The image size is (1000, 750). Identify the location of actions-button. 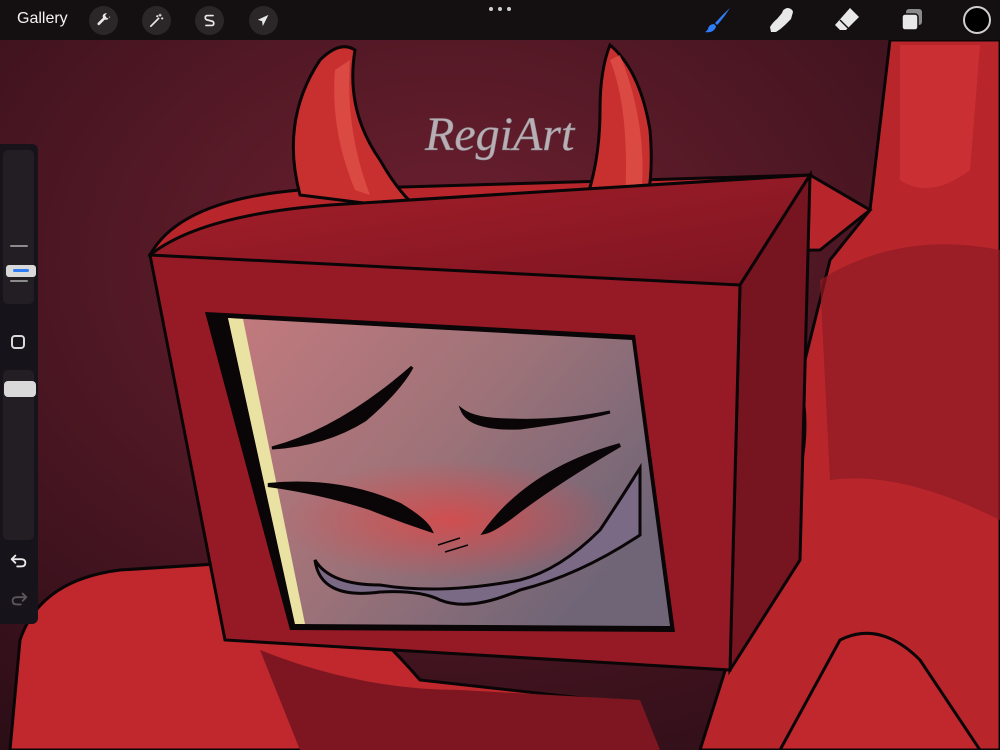
(103, 20).